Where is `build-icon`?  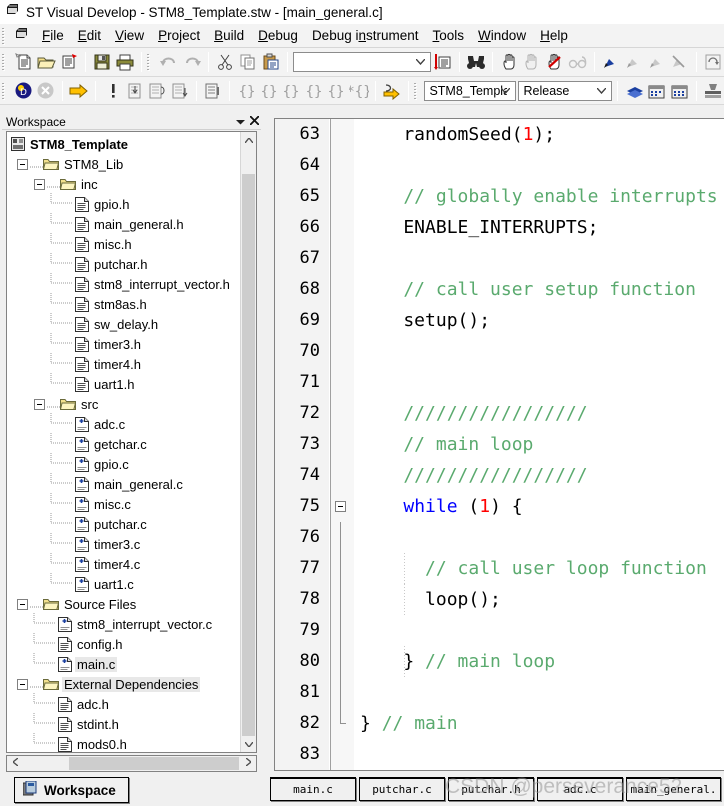
build-icon is located at coordinates (634, 91).